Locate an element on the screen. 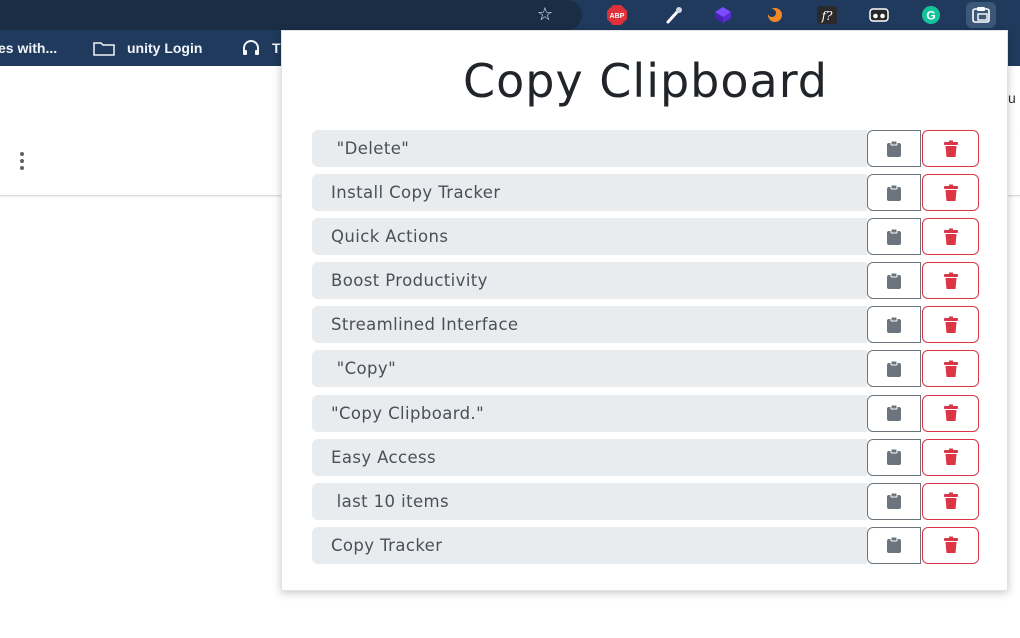  clipboard-item: "Copy" is located at coordinates (645, 369).